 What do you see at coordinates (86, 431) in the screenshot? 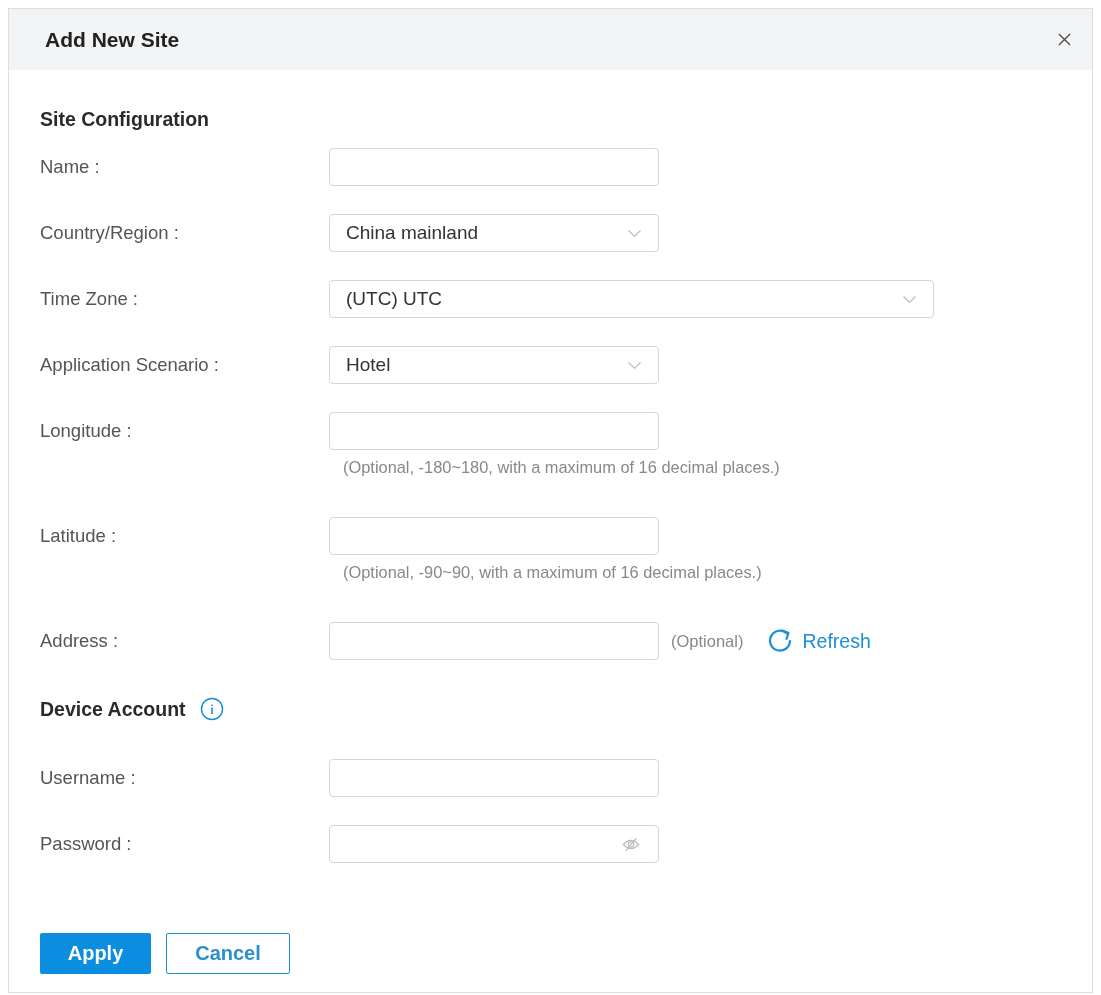
I see `field-label: Longitude :` at bounding box center [86, 431].